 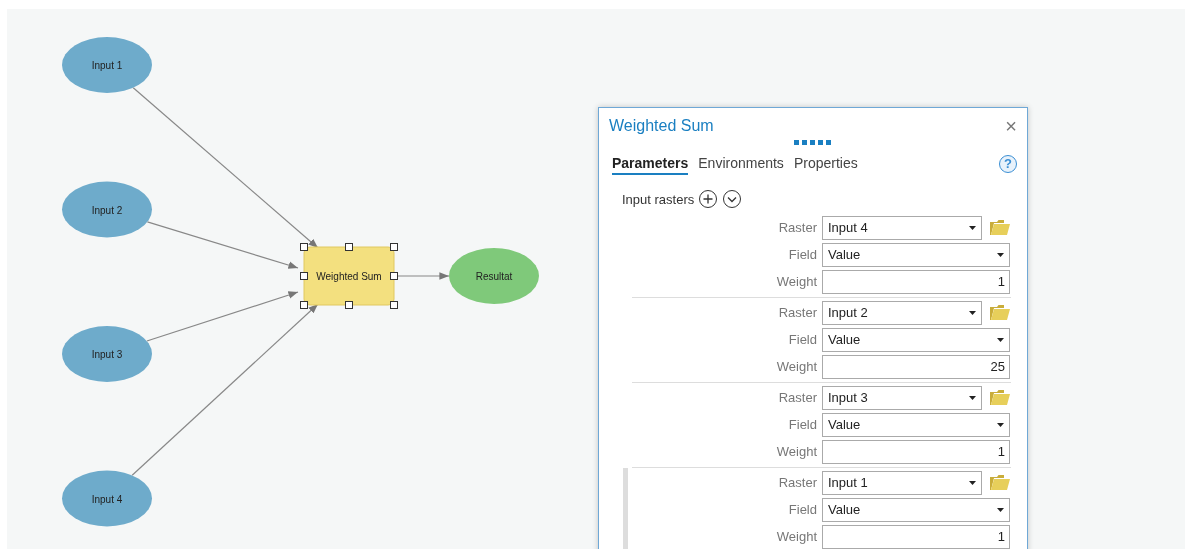 I want to click on input-node: Input 4, so click(x=107, y=498).